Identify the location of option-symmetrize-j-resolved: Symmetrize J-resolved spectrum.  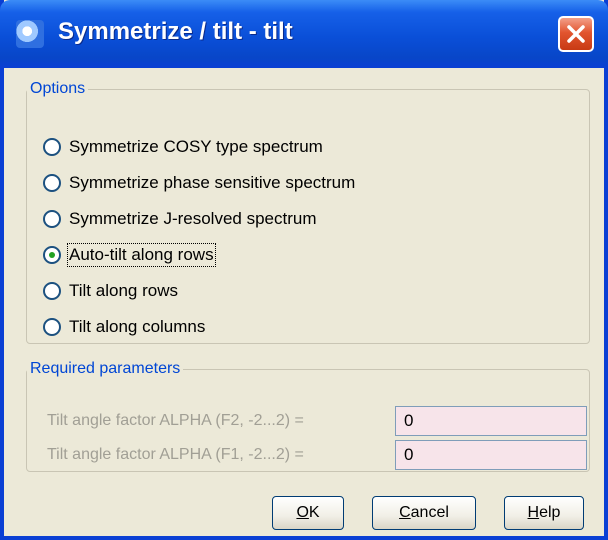
(180, 219).